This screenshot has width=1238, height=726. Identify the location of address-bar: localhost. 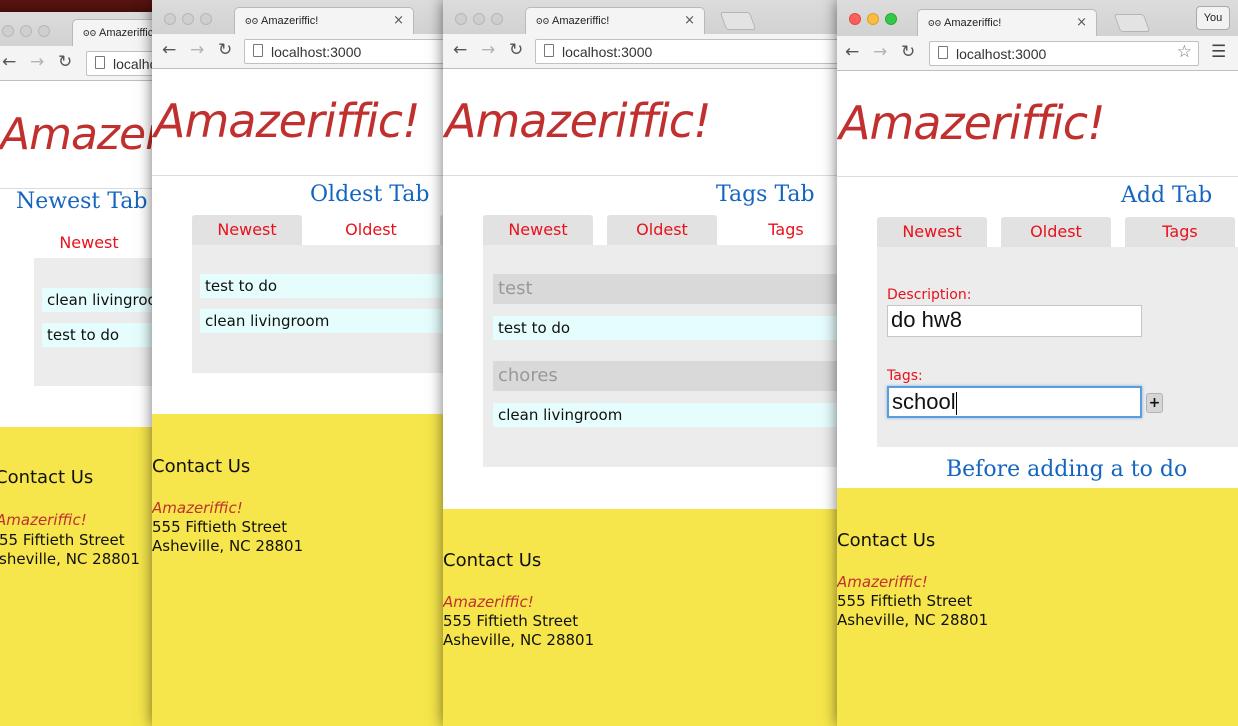
(120, 63).